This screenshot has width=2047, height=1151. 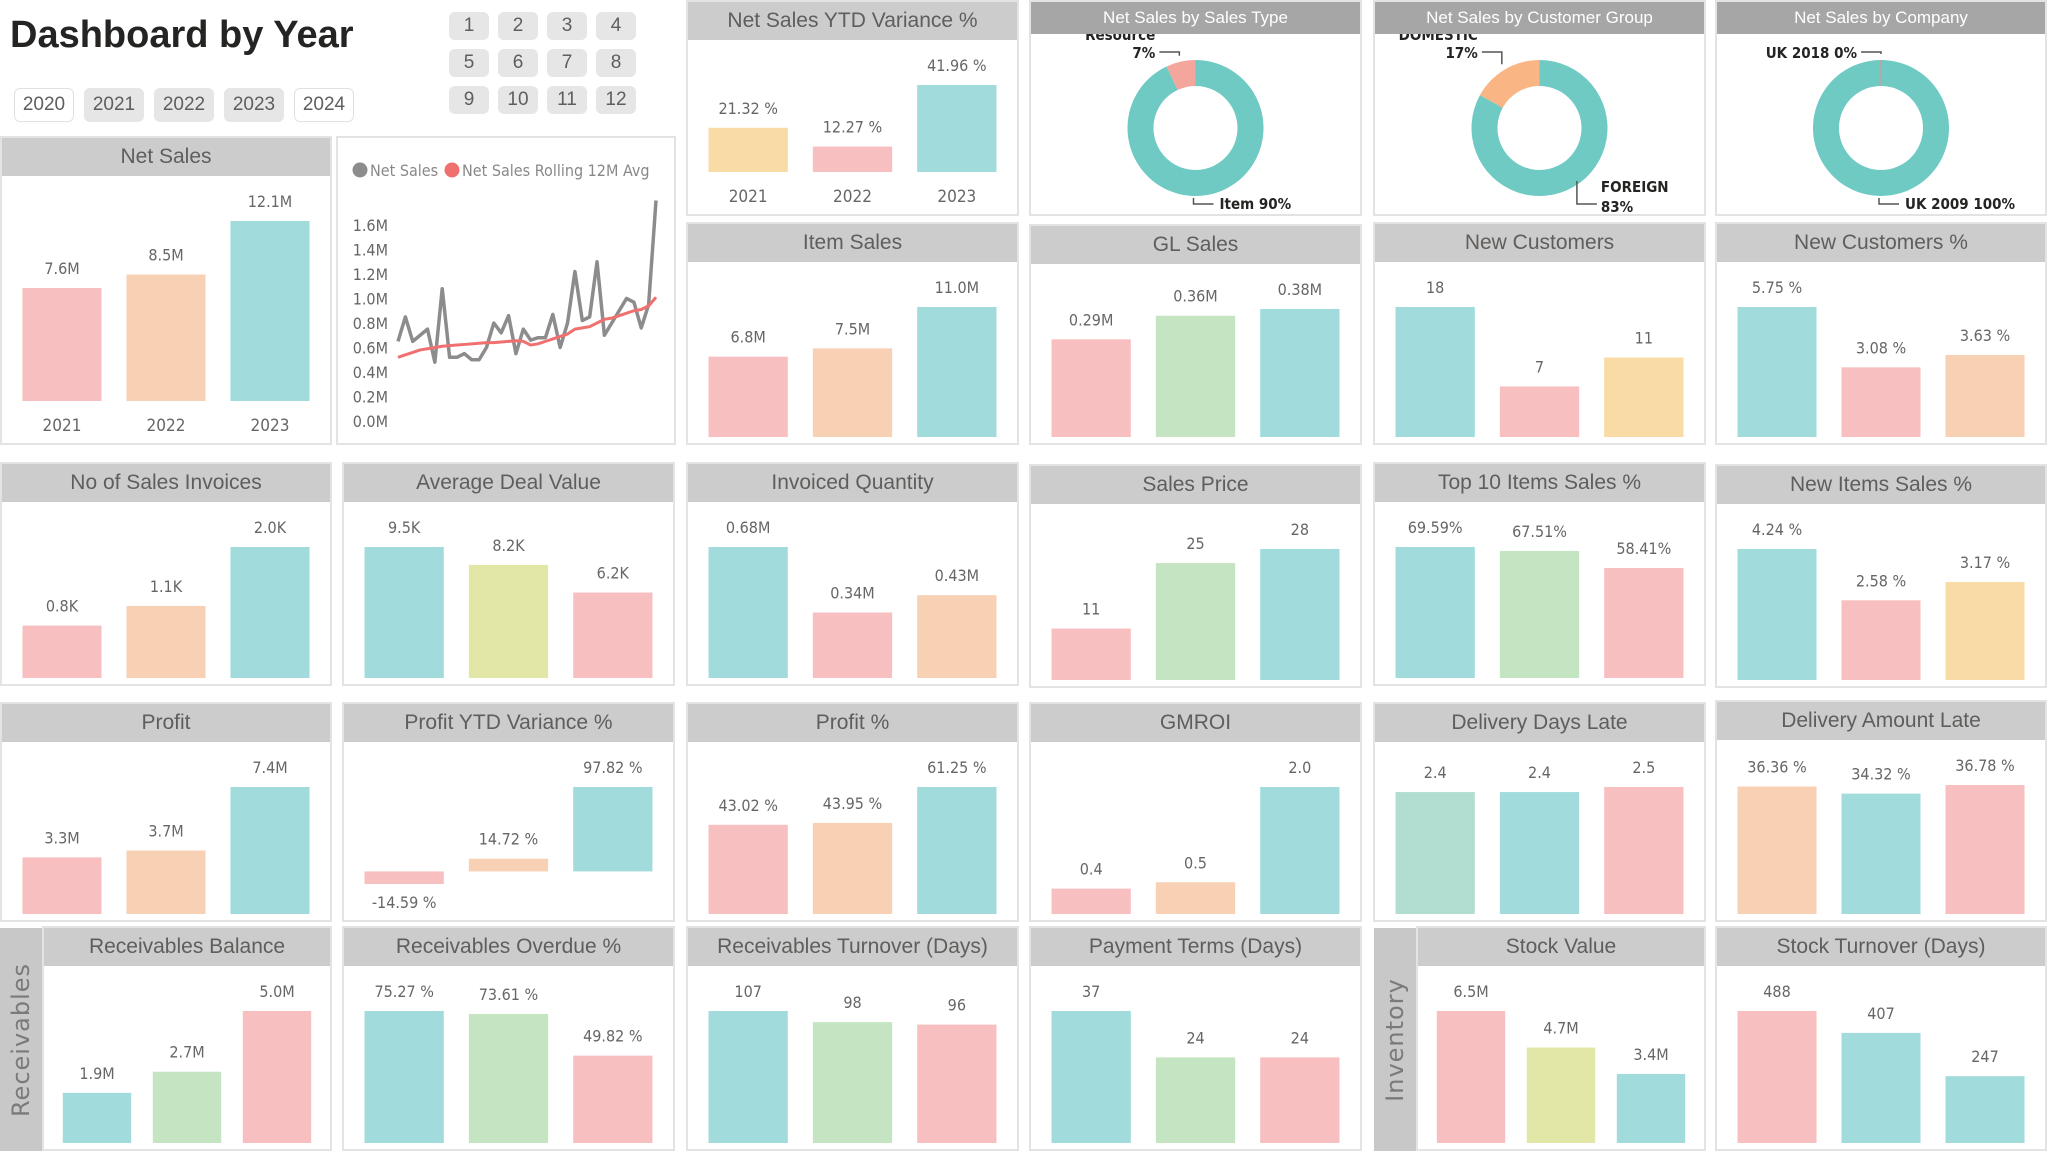 What do you see at coordinates (166, 812) in the screenshot?
I see `card-profit: Profit 3.3M 3.7M 7.4M` at bounding box center [166, 812].